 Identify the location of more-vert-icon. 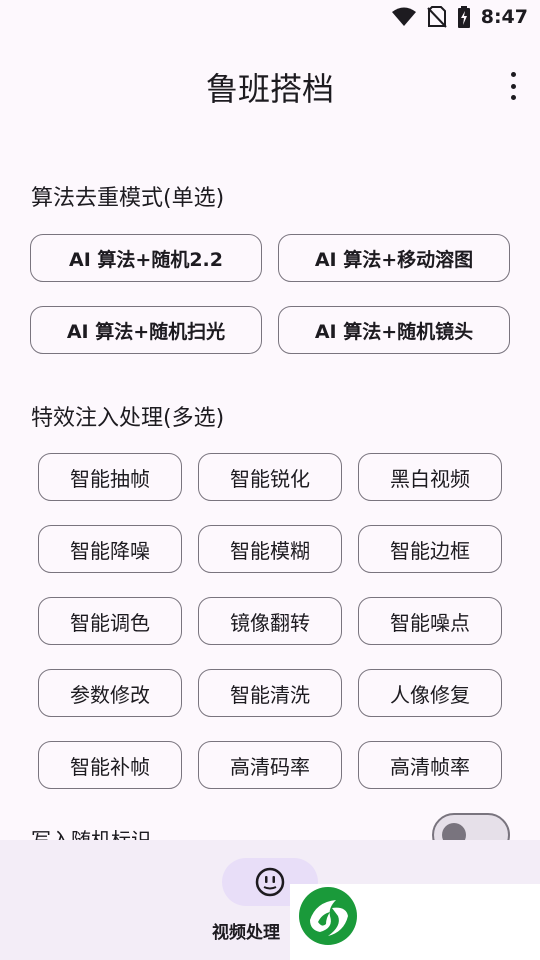
(513, 86).